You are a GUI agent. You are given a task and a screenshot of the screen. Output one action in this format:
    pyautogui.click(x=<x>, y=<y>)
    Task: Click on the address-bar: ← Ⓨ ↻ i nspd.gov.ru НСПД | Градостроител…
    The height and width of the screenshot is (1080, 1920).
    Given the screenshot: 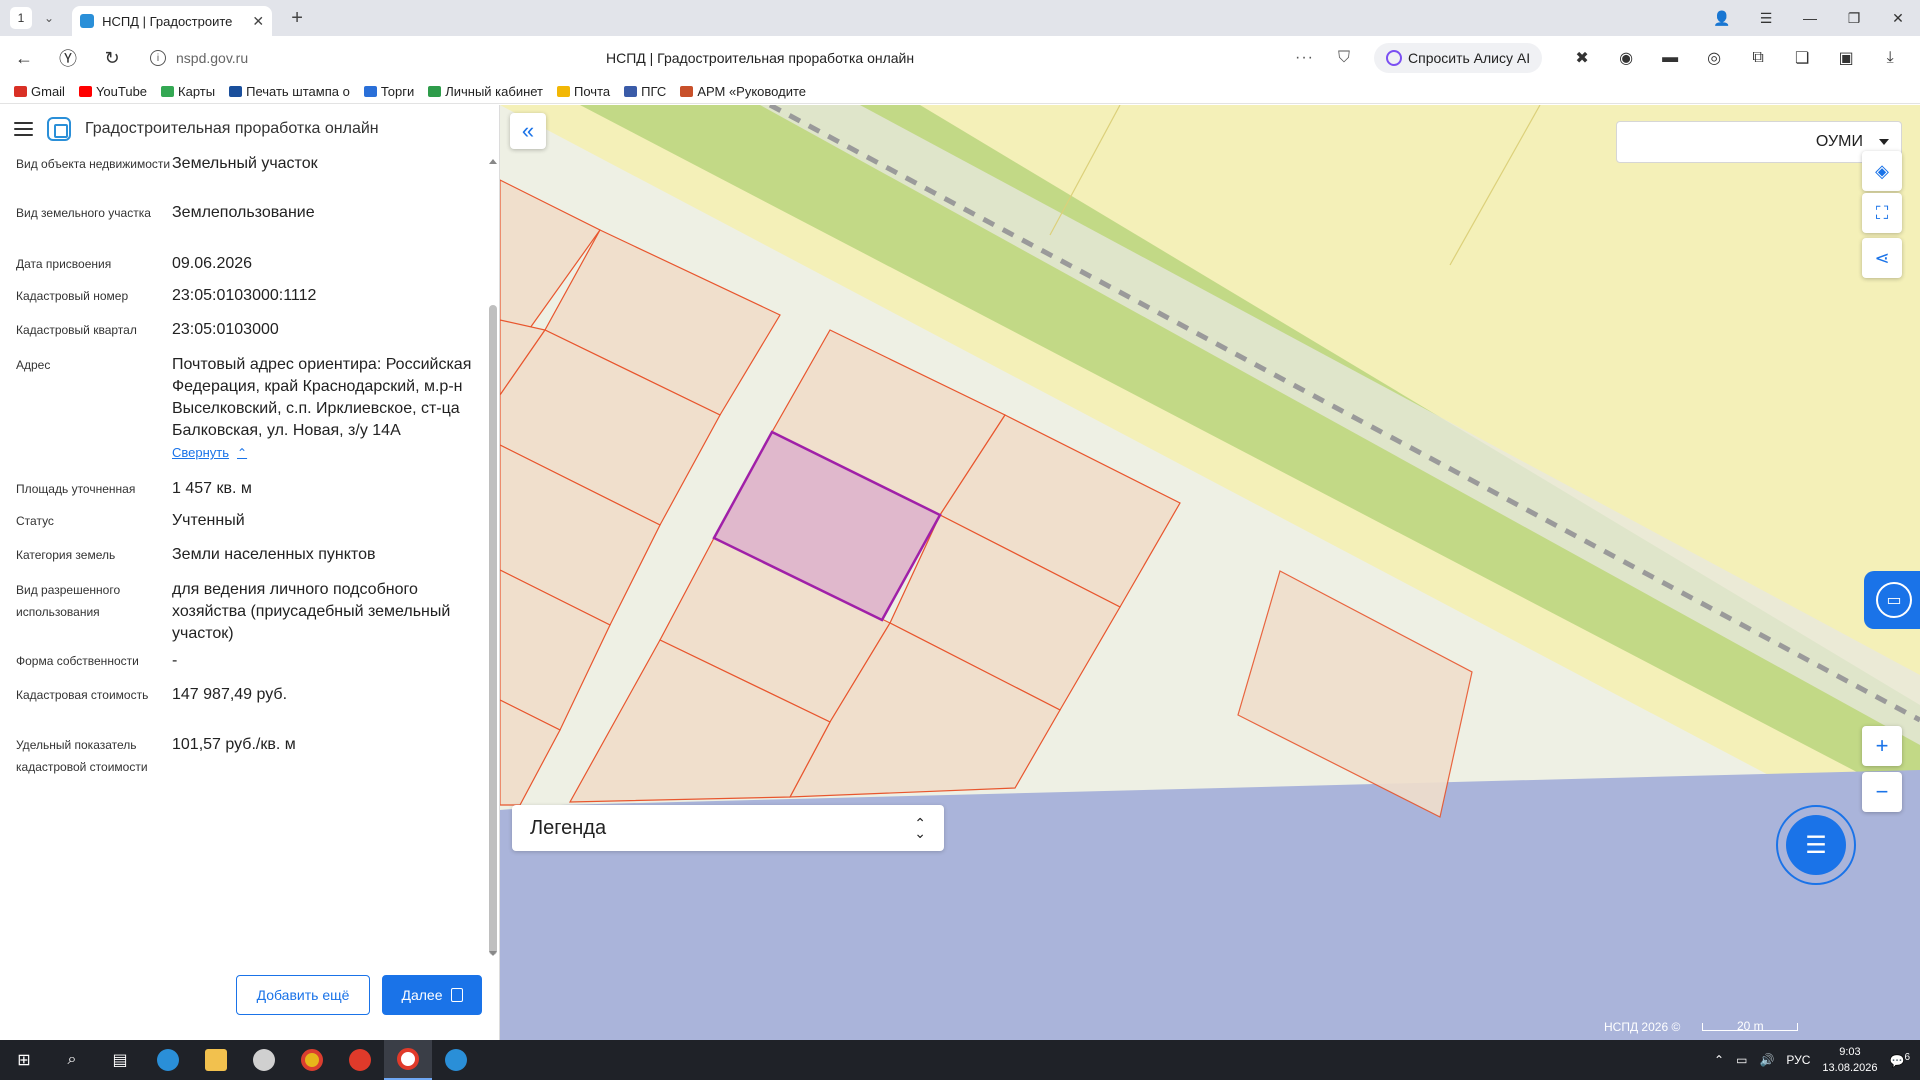 What is the action you would take?
    pyautogui.click(x=960, y=58)
    